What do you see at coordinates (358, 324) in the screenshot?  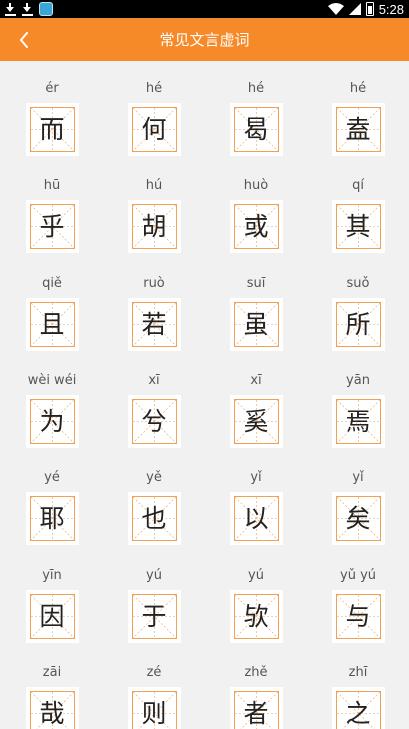 I see `character-box: 所` at bounding box center [358, 324].